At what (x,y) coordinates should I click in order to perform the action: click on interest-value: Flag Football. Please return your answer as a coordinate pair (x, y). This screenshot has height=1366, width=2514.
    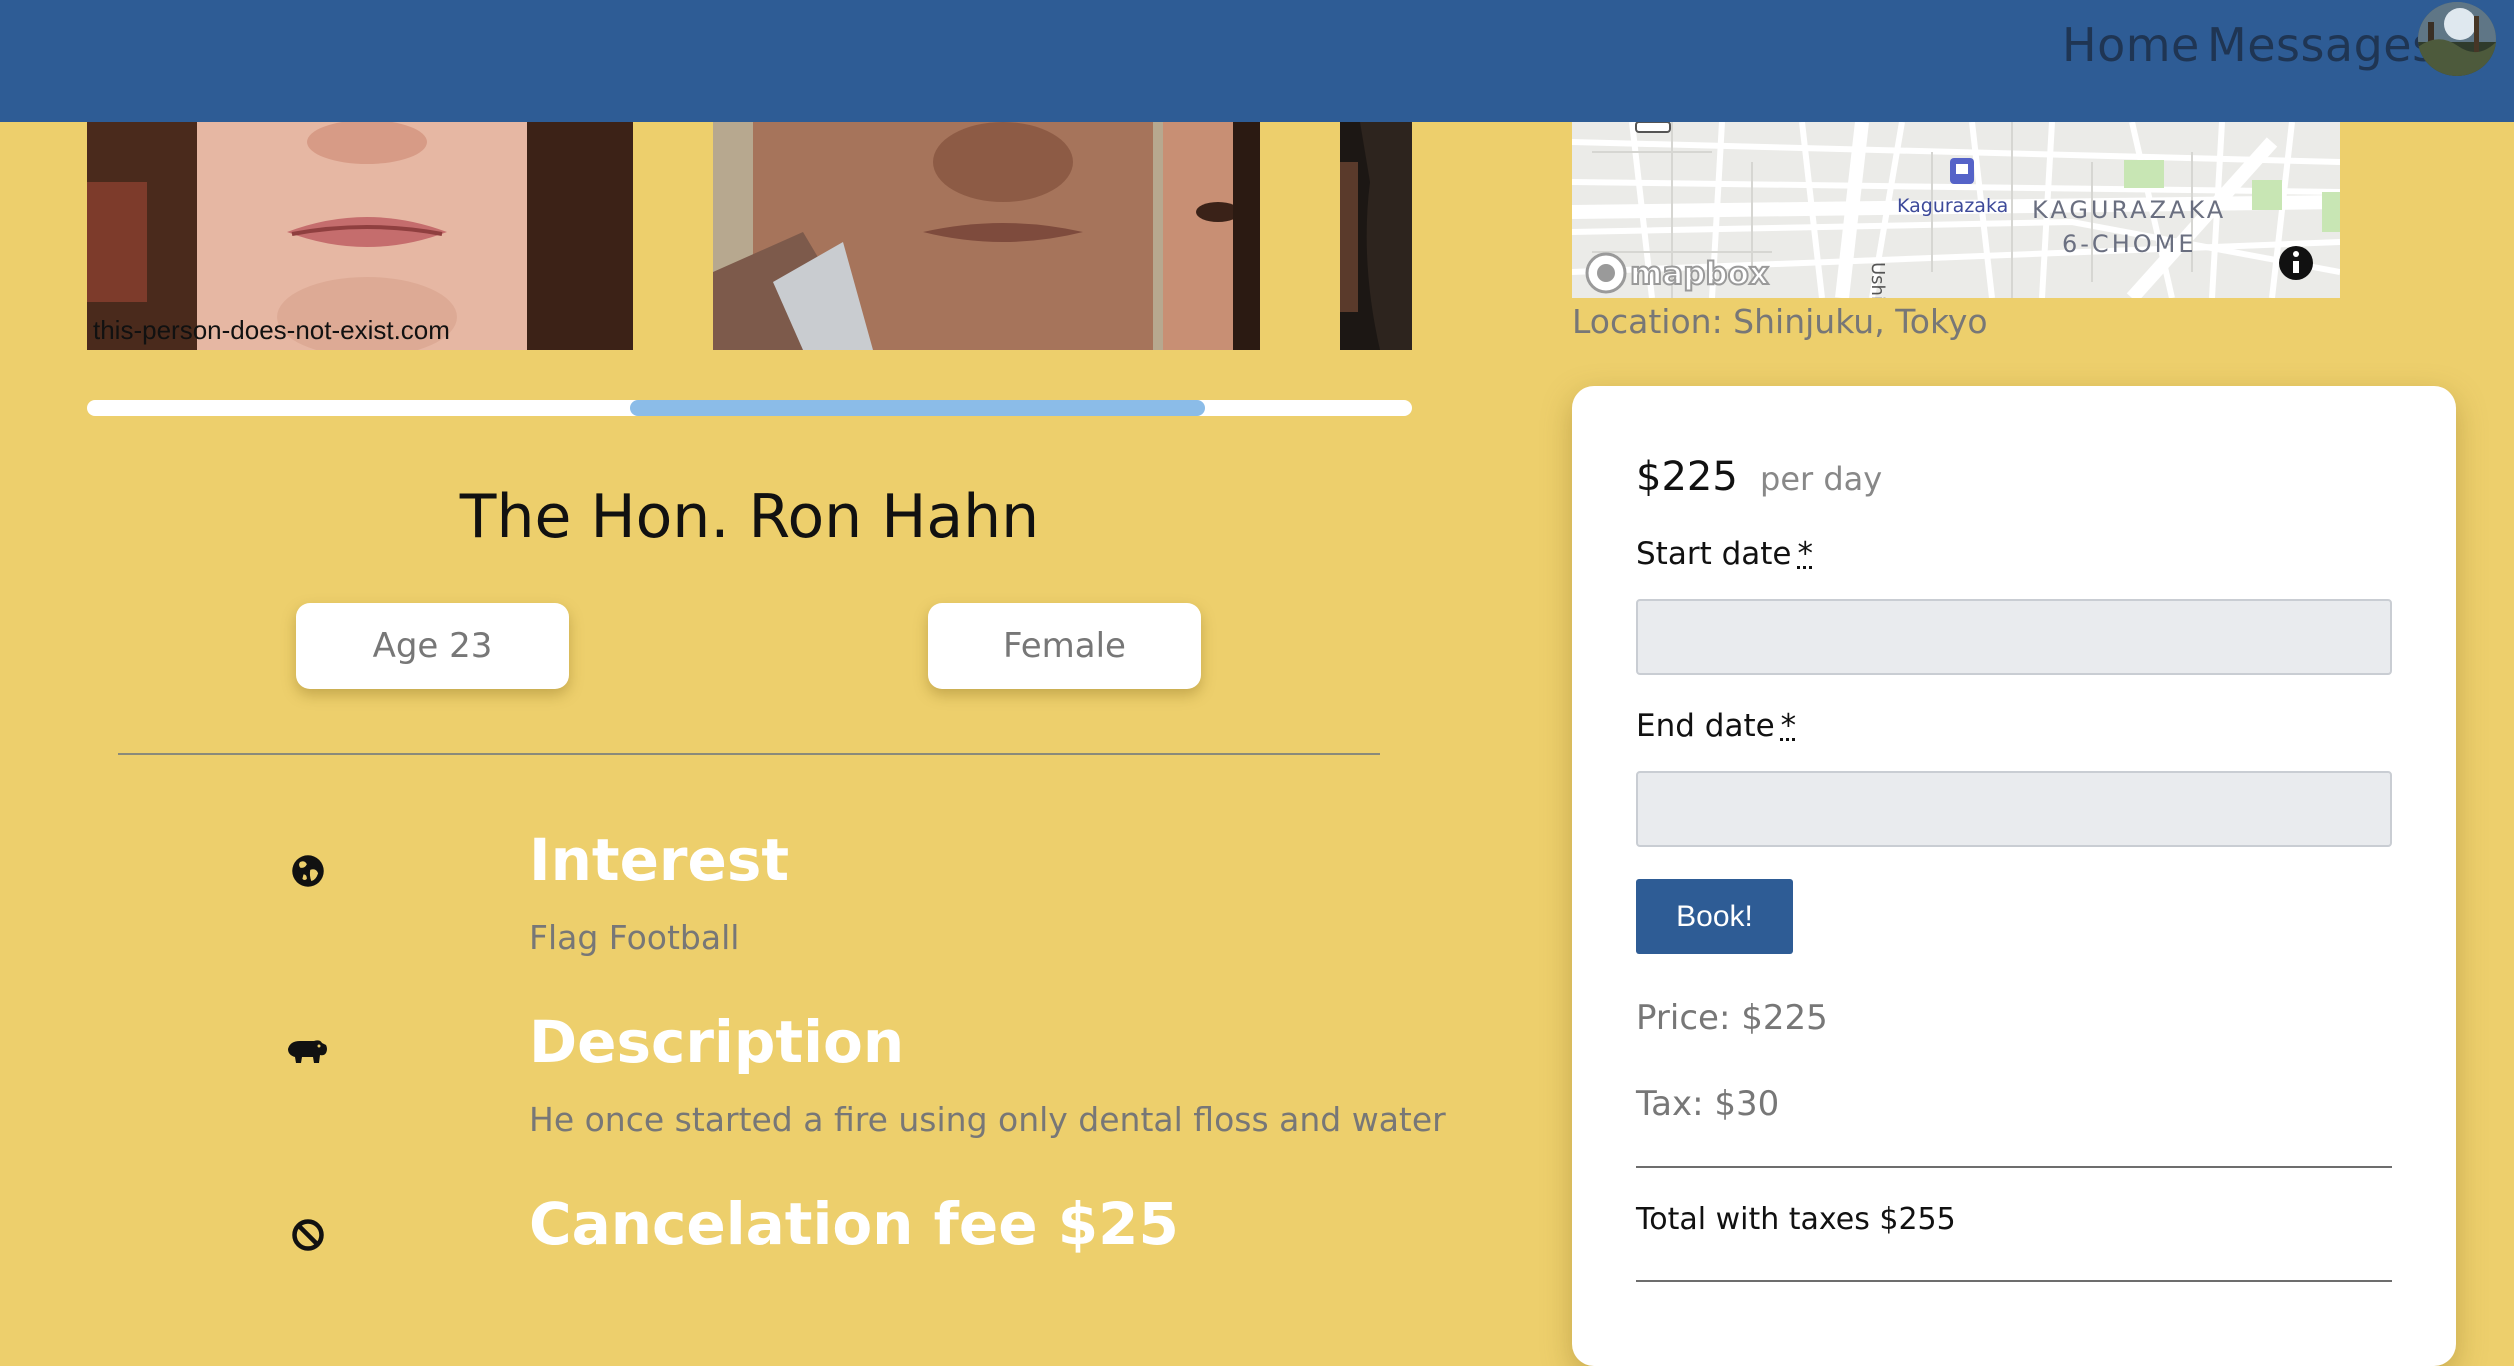
    Looking at the image, I should click on (634, 937).